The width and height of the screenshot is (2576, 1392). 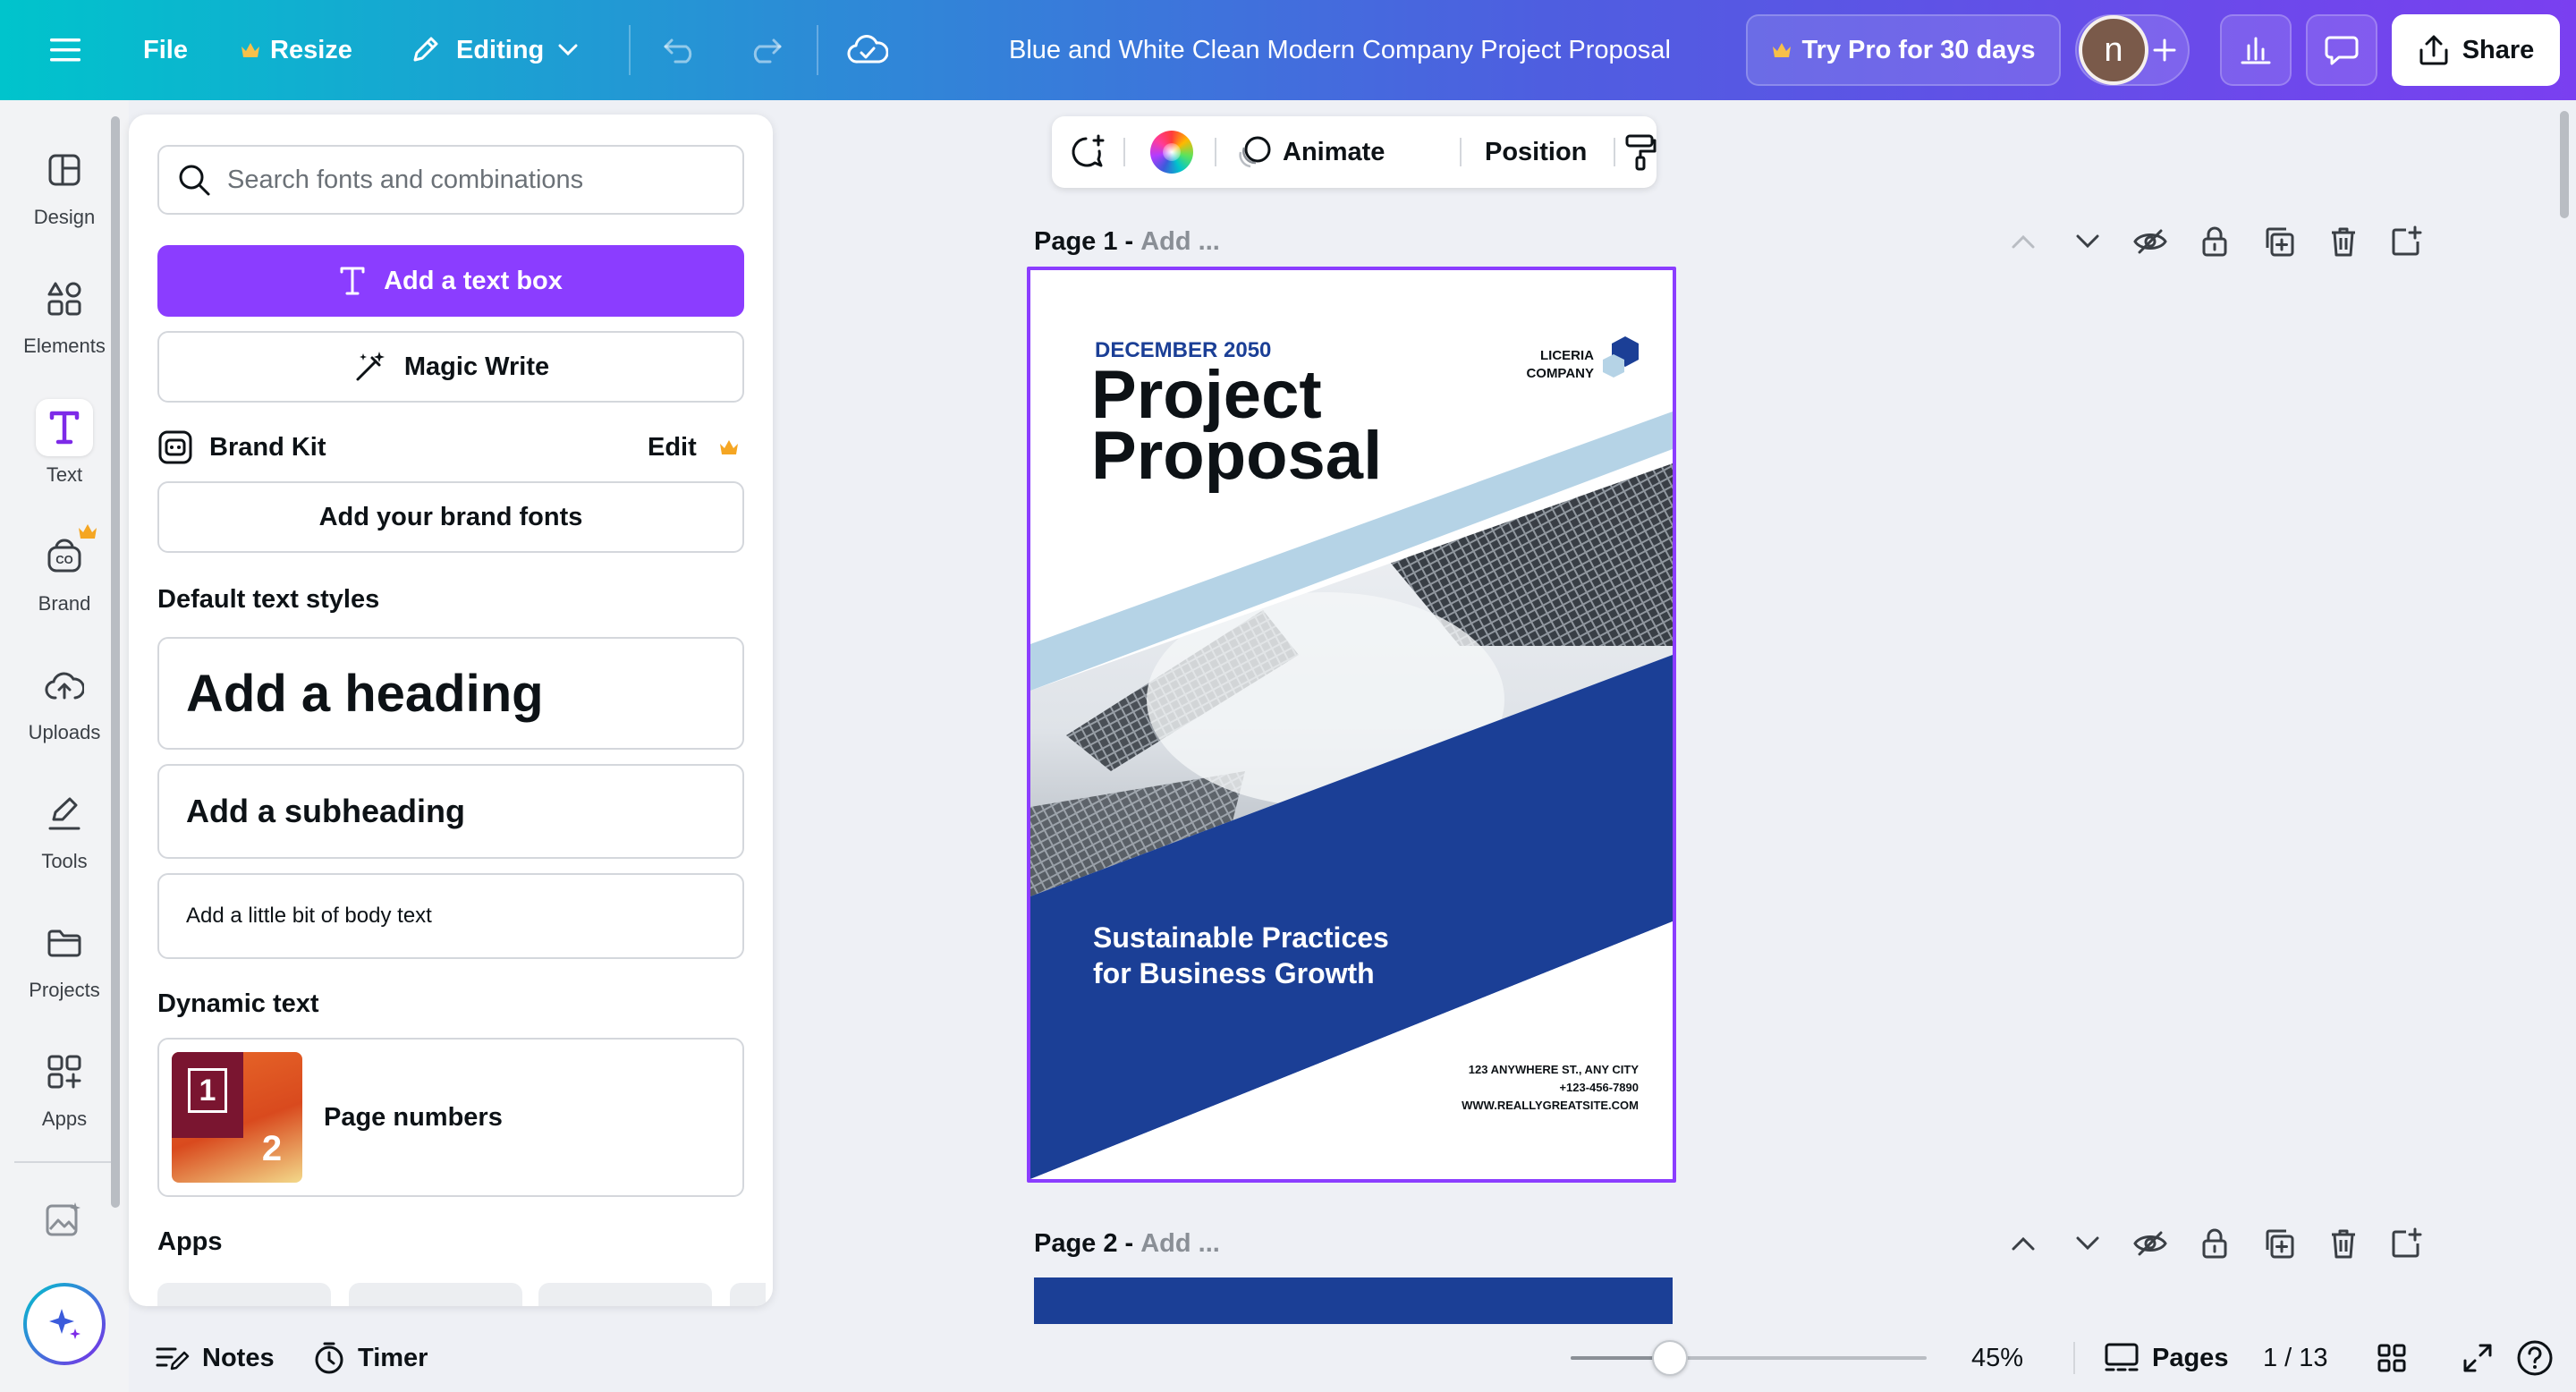 I want to click on comment-add-icon, so click(x=1087, y=152).